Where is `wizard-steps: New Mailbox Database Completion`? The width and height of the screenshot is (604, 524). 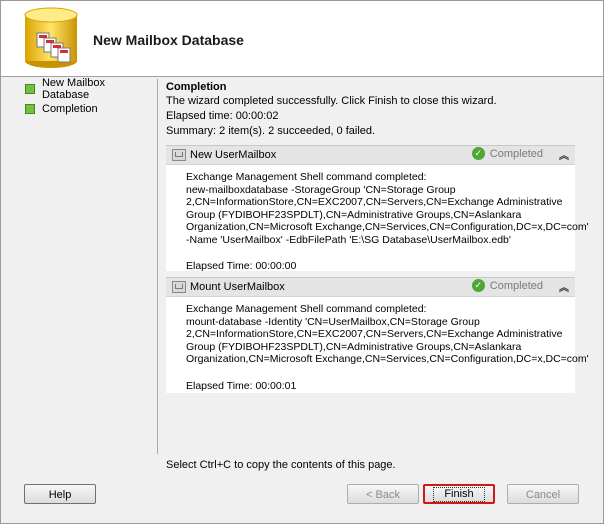 wizard-steps: New Mailbox Database Completion is located at coordinates (90, 97).